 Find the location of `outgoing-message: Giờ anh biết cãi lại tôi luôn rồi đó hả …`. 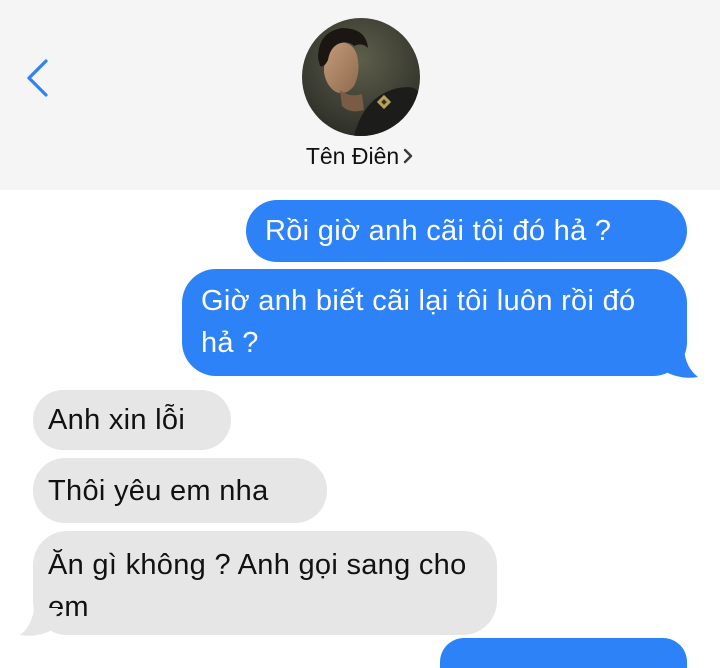

outgoing-message: Giờ anh biết cãi lại tôi luôn rồi đó hả … is located at coordinates (434, 322).